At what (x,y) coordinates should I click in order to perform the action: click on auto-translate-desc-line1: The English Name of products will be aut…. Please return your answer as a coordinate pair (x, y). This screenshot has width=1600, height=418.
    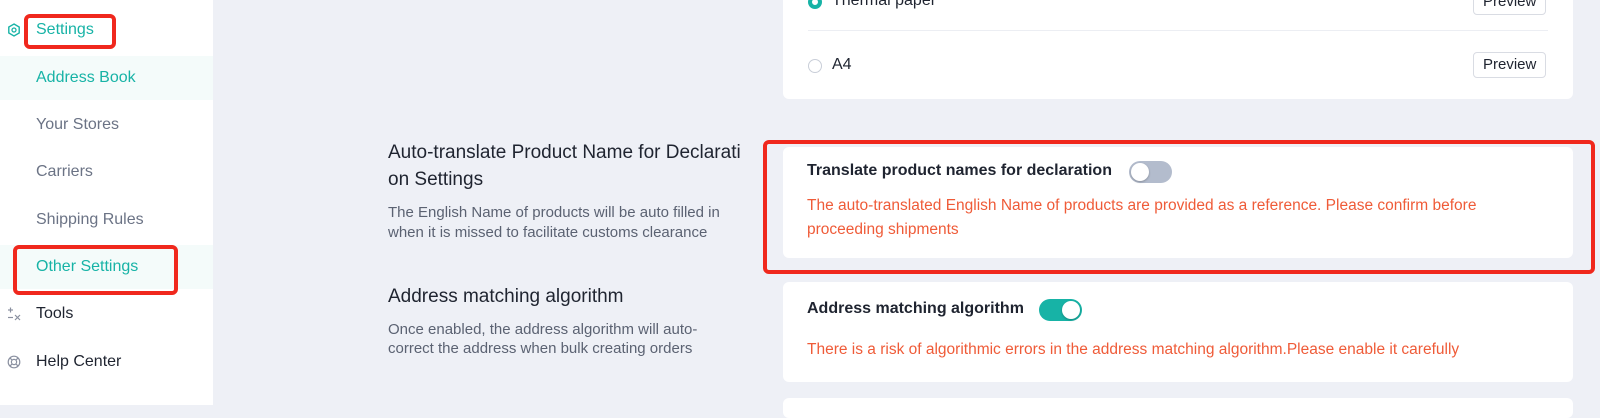
    Looking at the image, I should click on (554, 212).